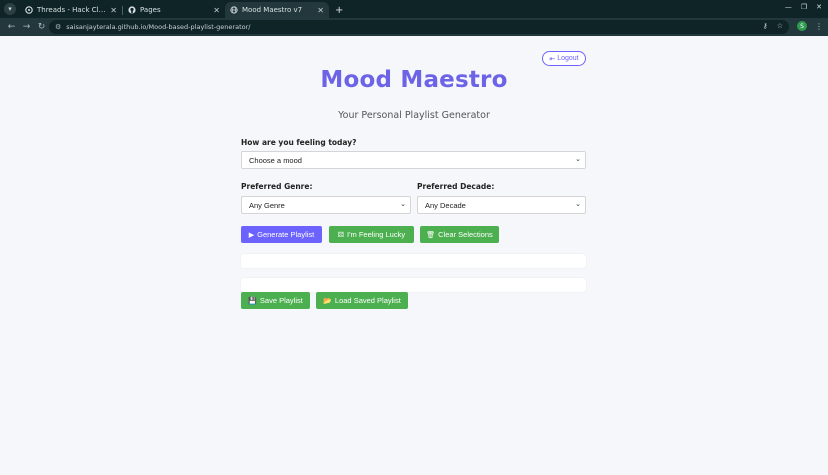 The image size is (828, 475). Describe the element at coordinates (810, 26) in the screenshot. I see `toolbar-right: S ⋮` at that location.